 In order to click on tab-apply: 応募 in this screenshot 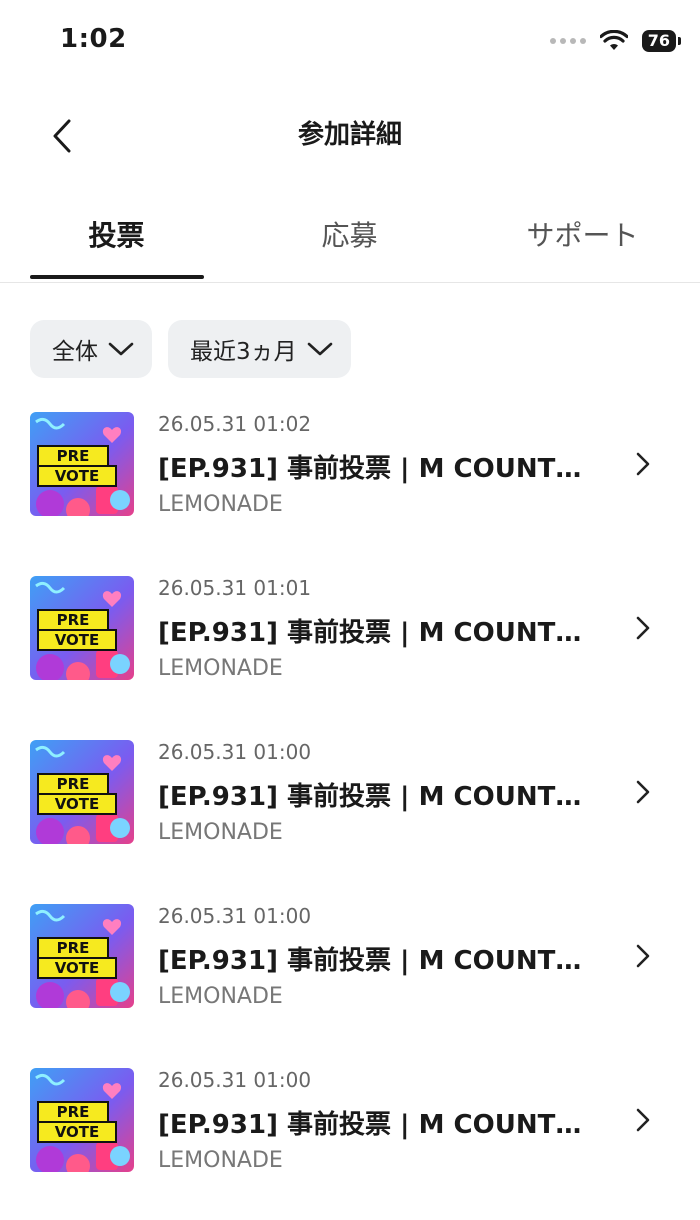, I will do `click(349, 234)`.